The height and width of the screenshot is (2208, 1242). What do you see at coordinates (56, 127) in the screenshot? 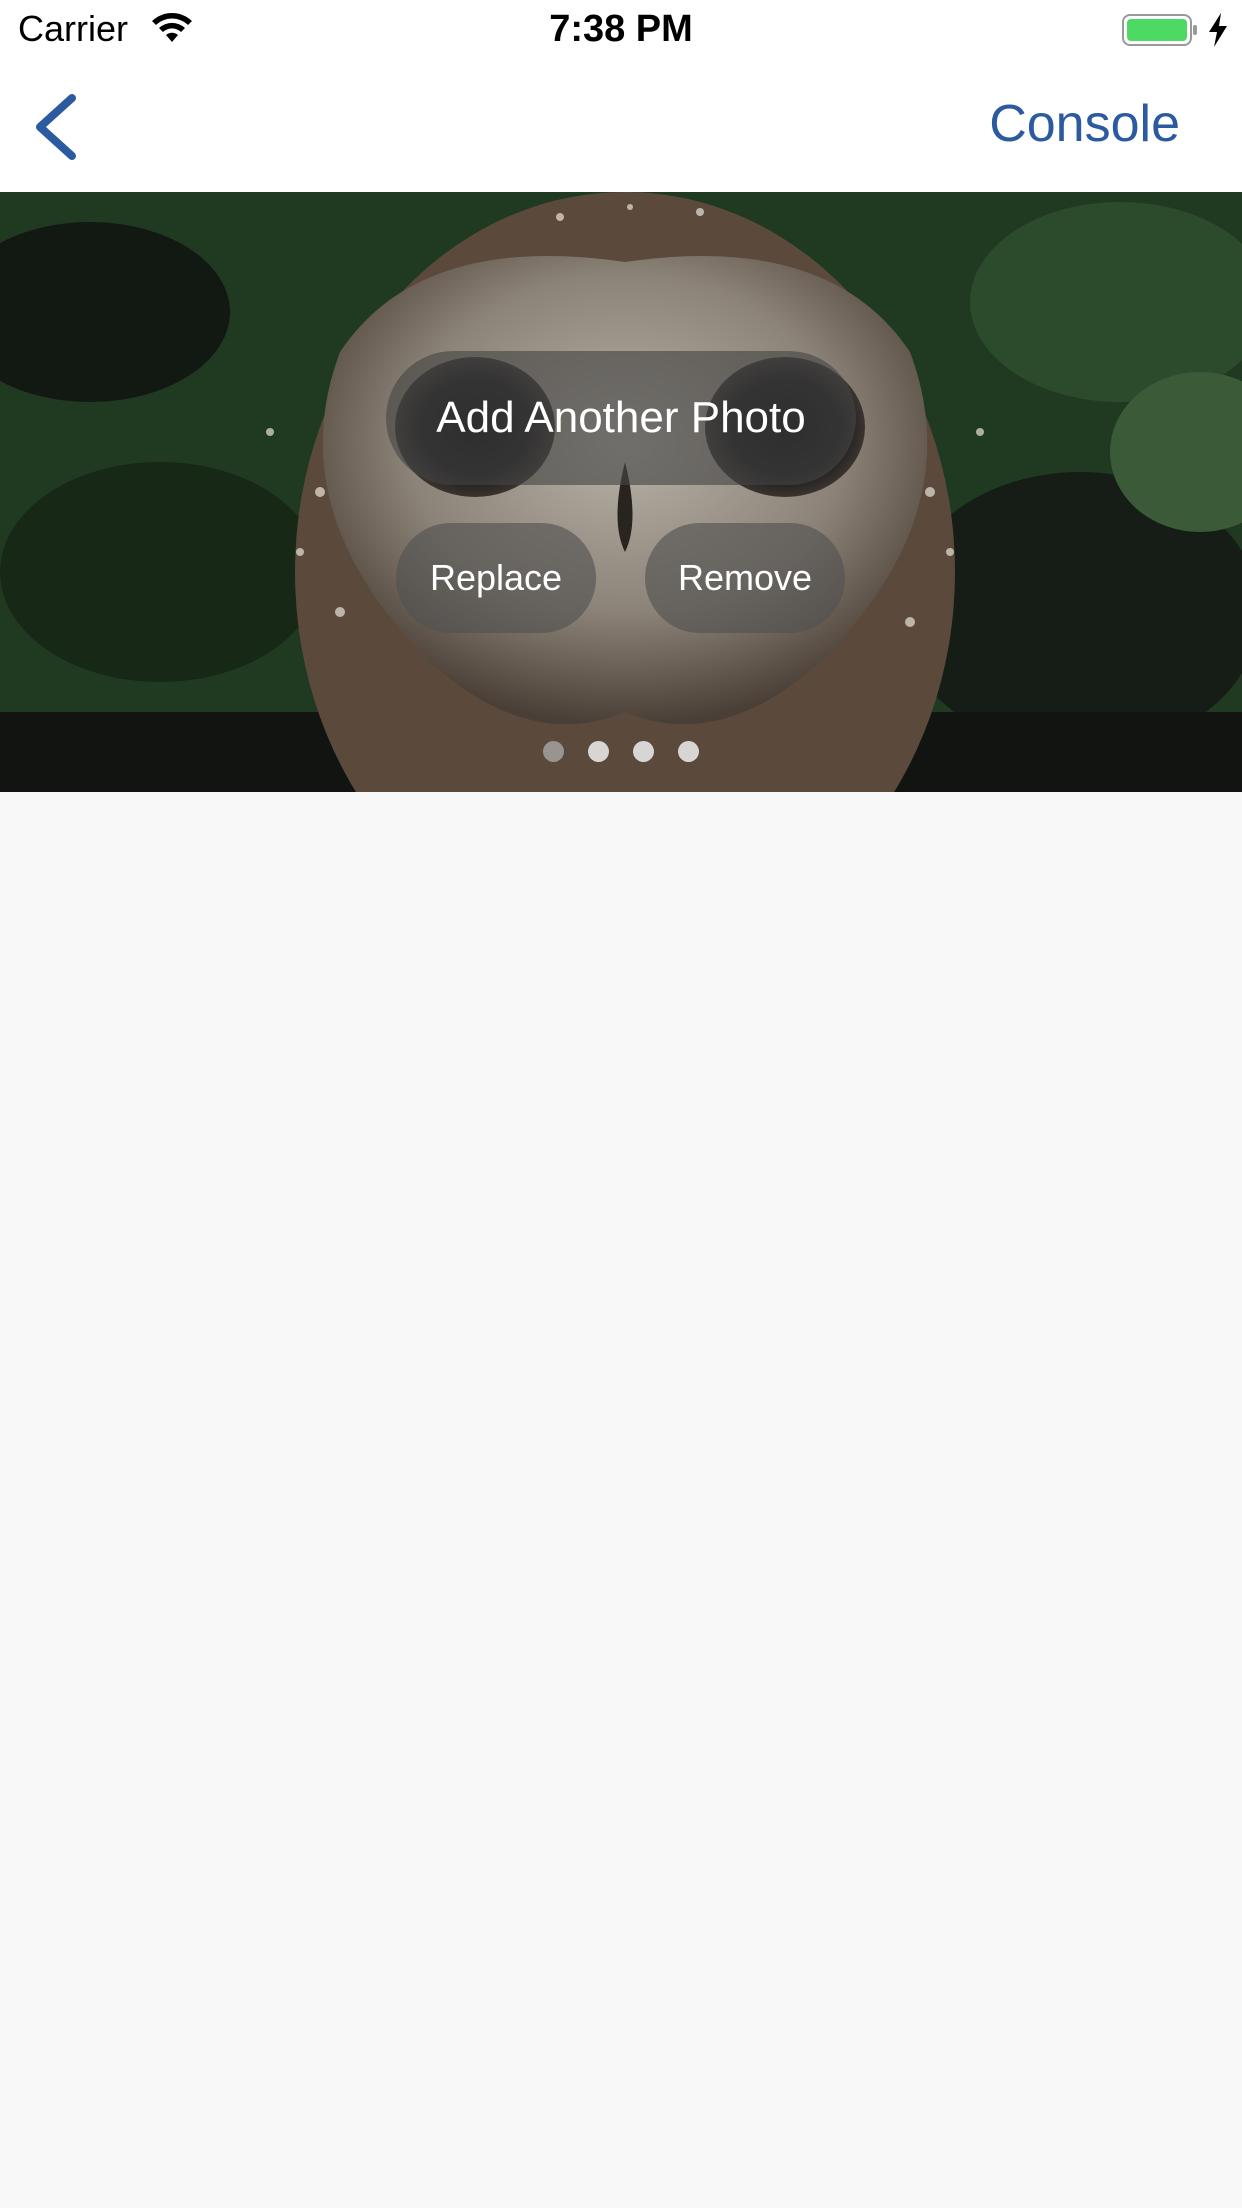
I see `chevron-left-icon` at bounding box center [56, 127].